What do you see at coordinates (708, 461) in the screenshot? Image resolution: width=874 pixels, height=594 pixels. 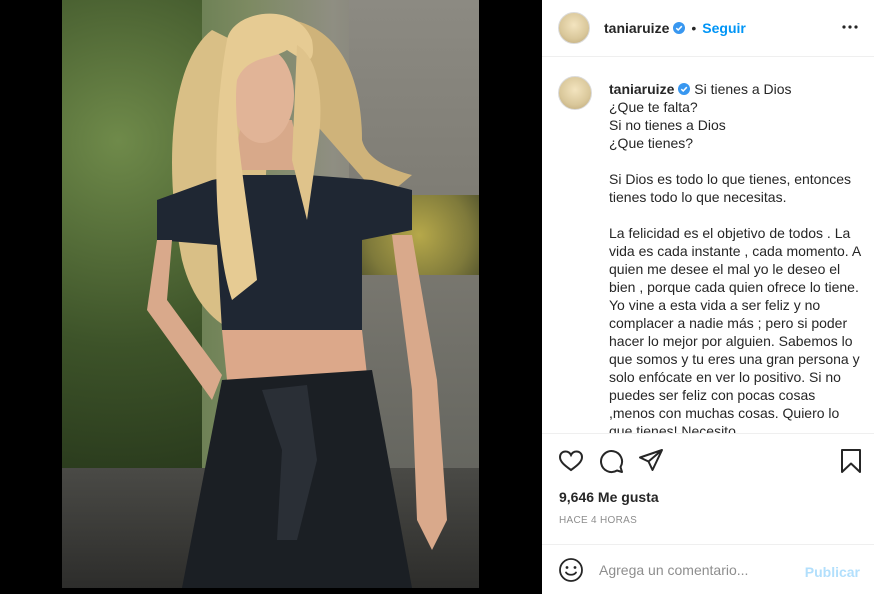 I see `post-actions` at bounding box center [708, 461].